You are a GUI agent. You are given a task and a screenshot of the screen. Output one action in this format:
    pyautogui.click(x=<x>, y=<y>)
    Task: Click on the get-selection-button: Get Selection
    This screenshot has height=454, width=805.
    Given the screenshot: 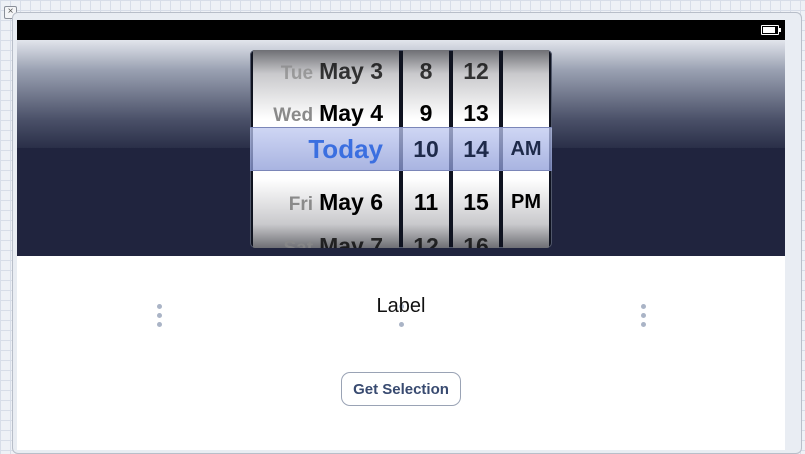 What is the action you would take?
    pyautogui.click(x=401, y=389)
    